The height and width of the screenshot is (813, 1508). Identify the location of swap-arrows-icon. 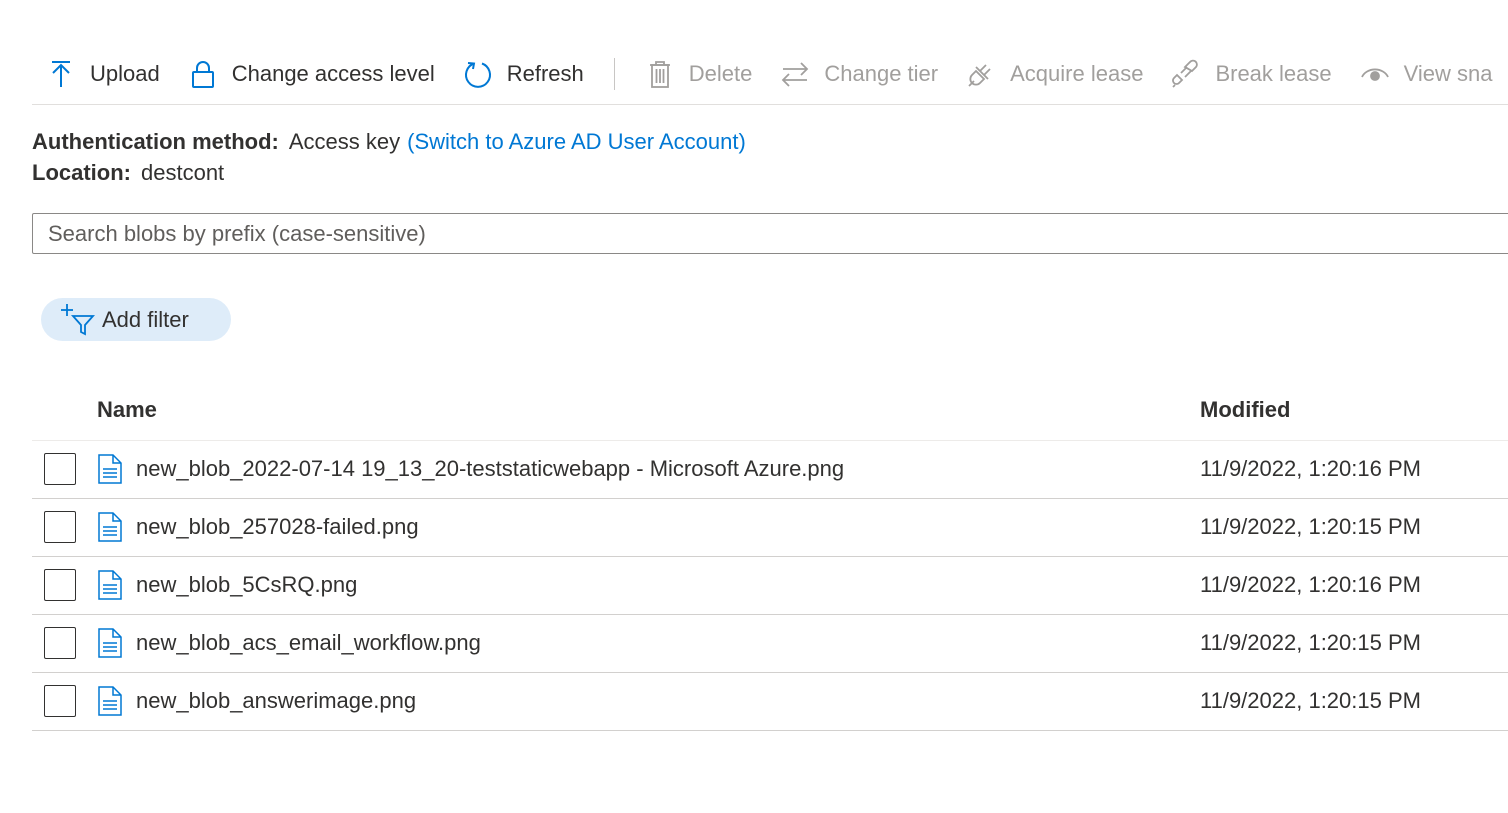
(795, 74).